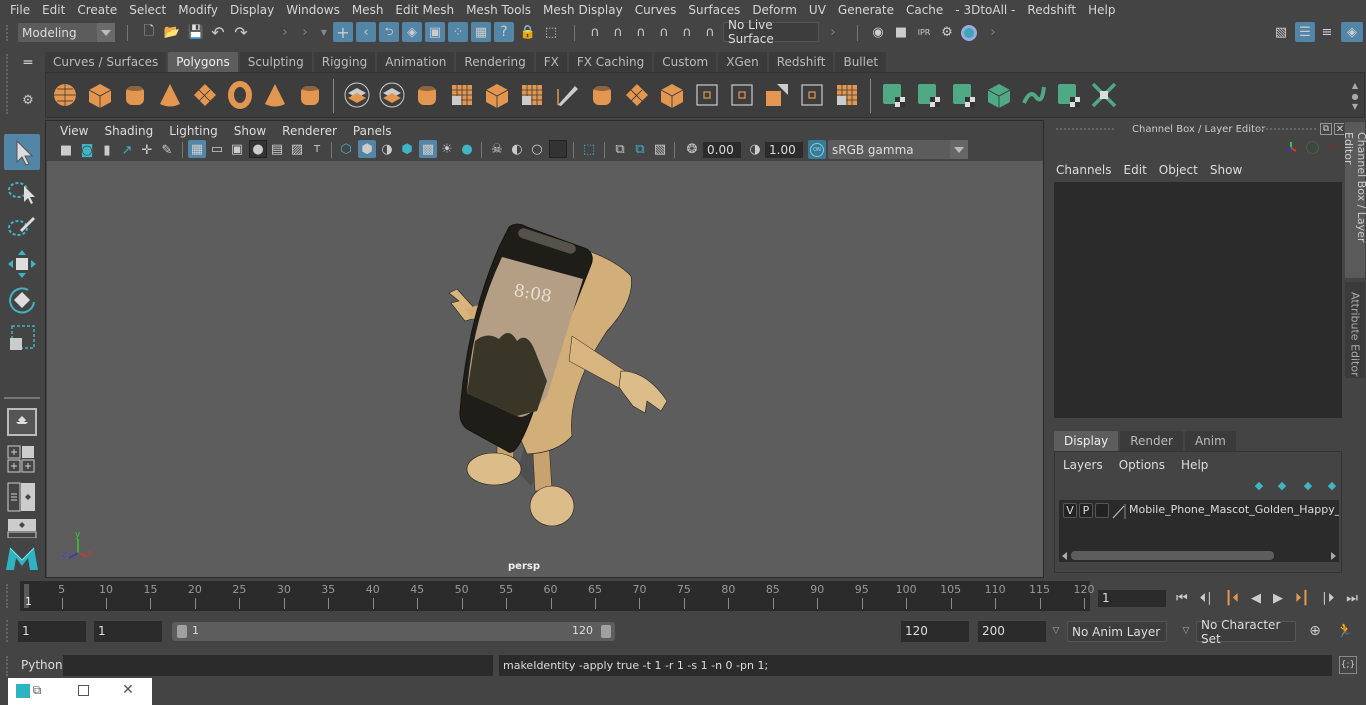 The height and width of the screenshot is (705, 1366). What do you see at coordinates (135, 95) in the screenshot?
I see `poly-cylinder-icon` at bounding box center [135, 95].